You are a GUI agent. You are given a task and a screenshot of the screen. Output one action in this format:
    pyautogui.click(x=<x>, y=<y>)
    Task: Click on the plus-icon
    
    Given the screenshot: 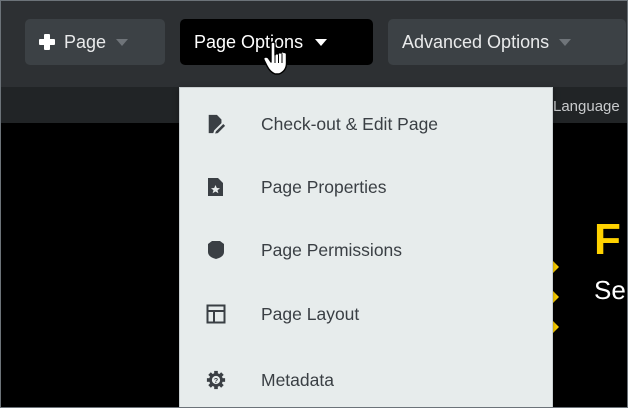 What is the action you would take?
    pyautogui.click(x=47, y=42)
    